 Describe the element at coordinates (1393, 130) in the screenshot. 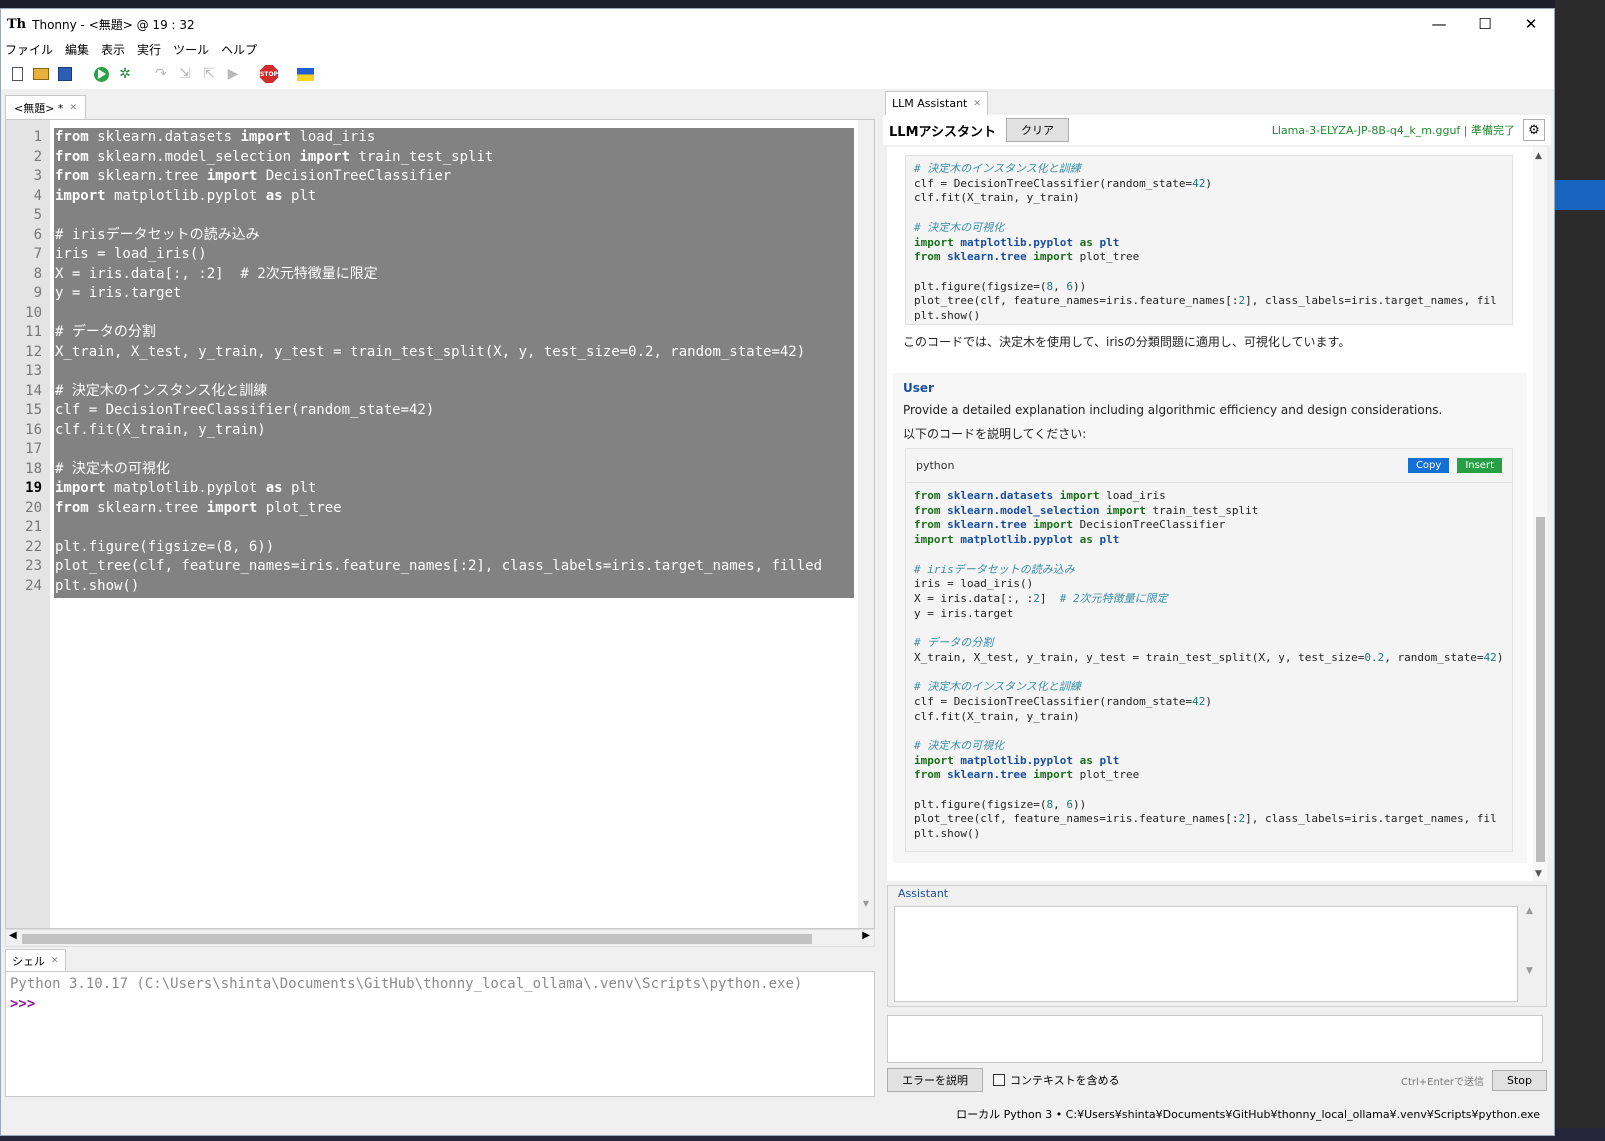

I see `model-status: Llama-3-ELYZA-JP-8B-q4_k_m.gguf | 準備完了` at that location.